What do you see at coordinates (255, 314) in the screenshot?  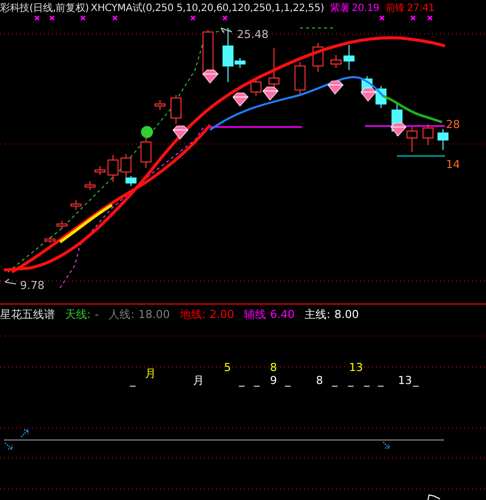 I see `legend-label: 辅线` at bounding box center [255, 314].